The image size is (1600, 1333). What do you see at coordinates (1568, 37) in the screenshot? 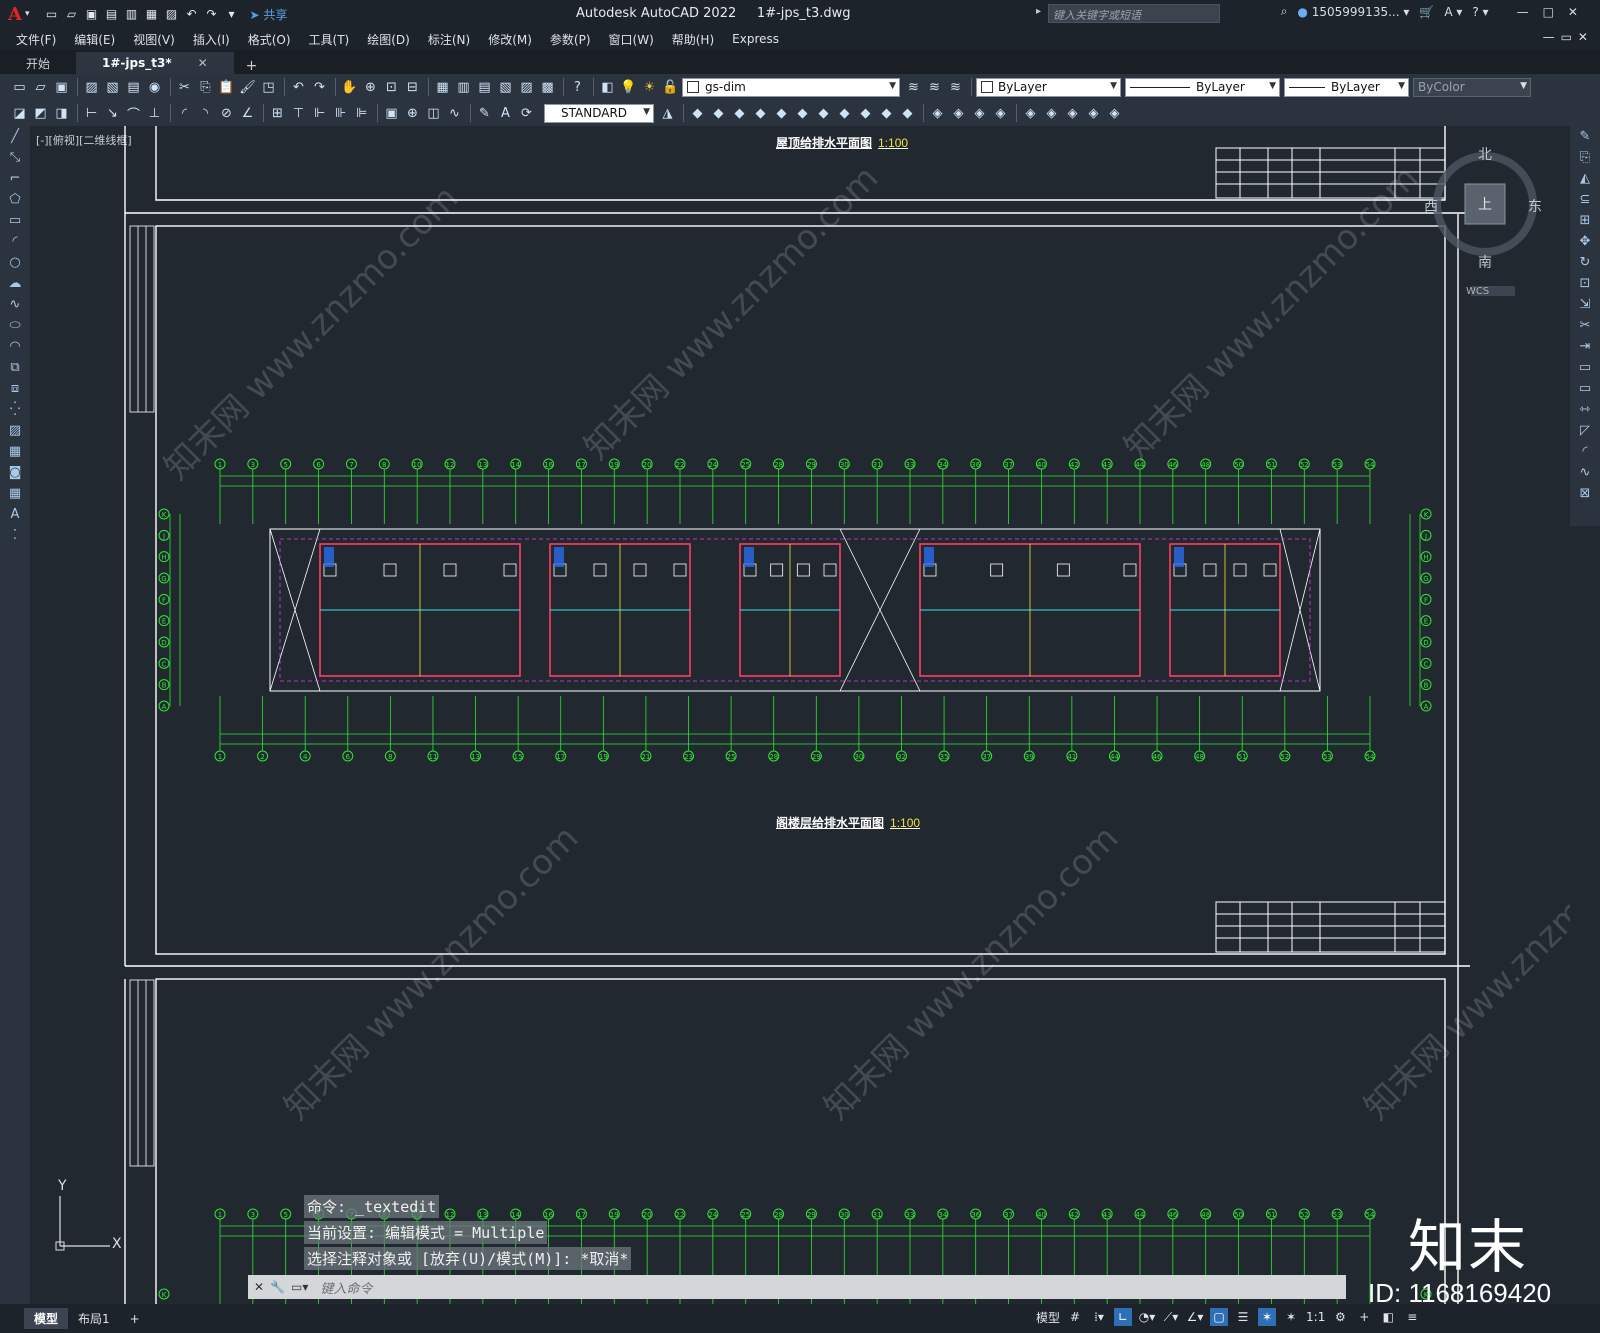
I see `document-window-controls: —▭✕` at bounding box center [1568, 37].